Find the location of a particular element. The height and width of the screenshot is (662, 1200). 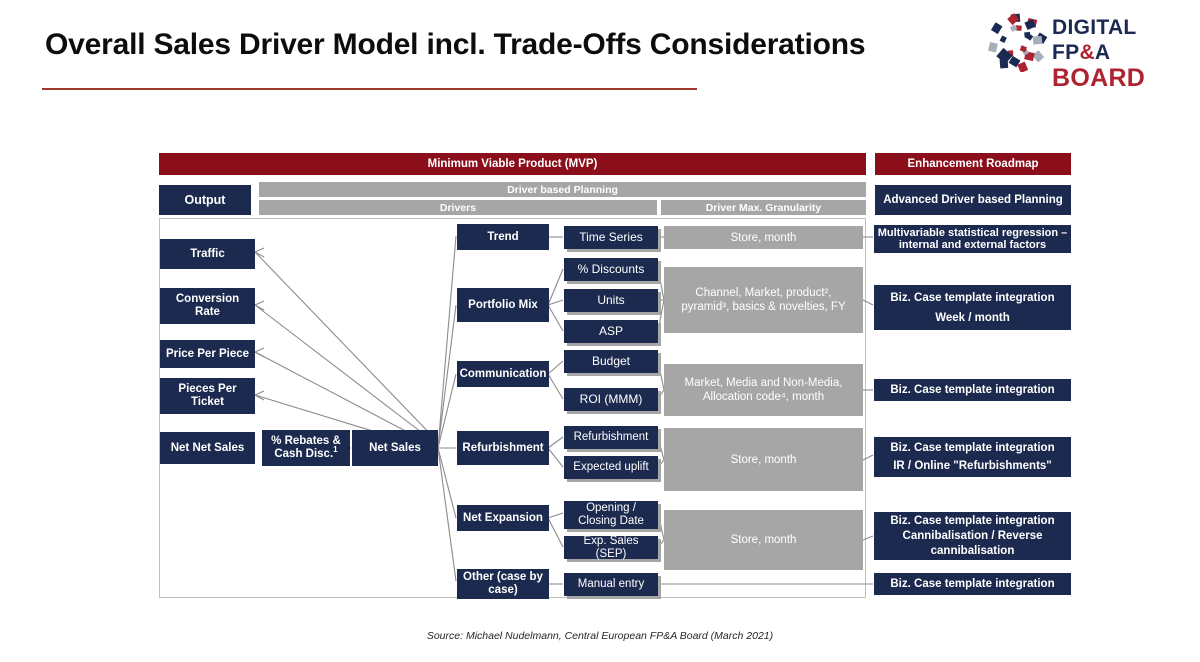

sub-driver-time-series: Time Series is located at coordinates (611, 237).